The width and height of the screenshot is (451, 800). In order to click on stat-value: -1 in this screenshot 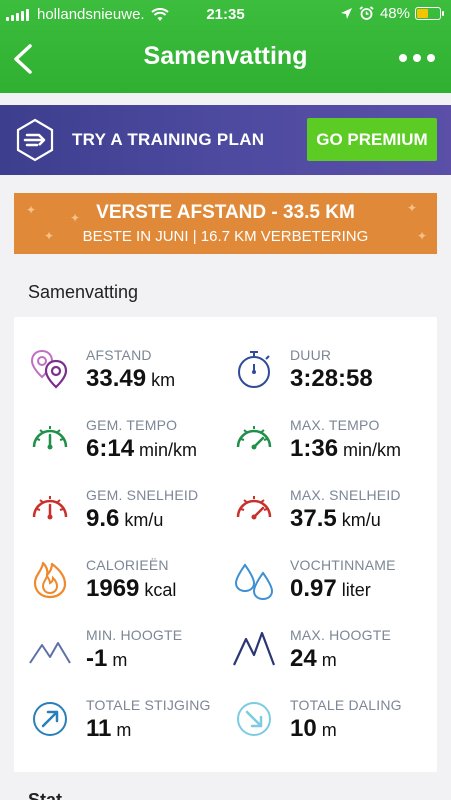, I will do `click(97, 658)`.